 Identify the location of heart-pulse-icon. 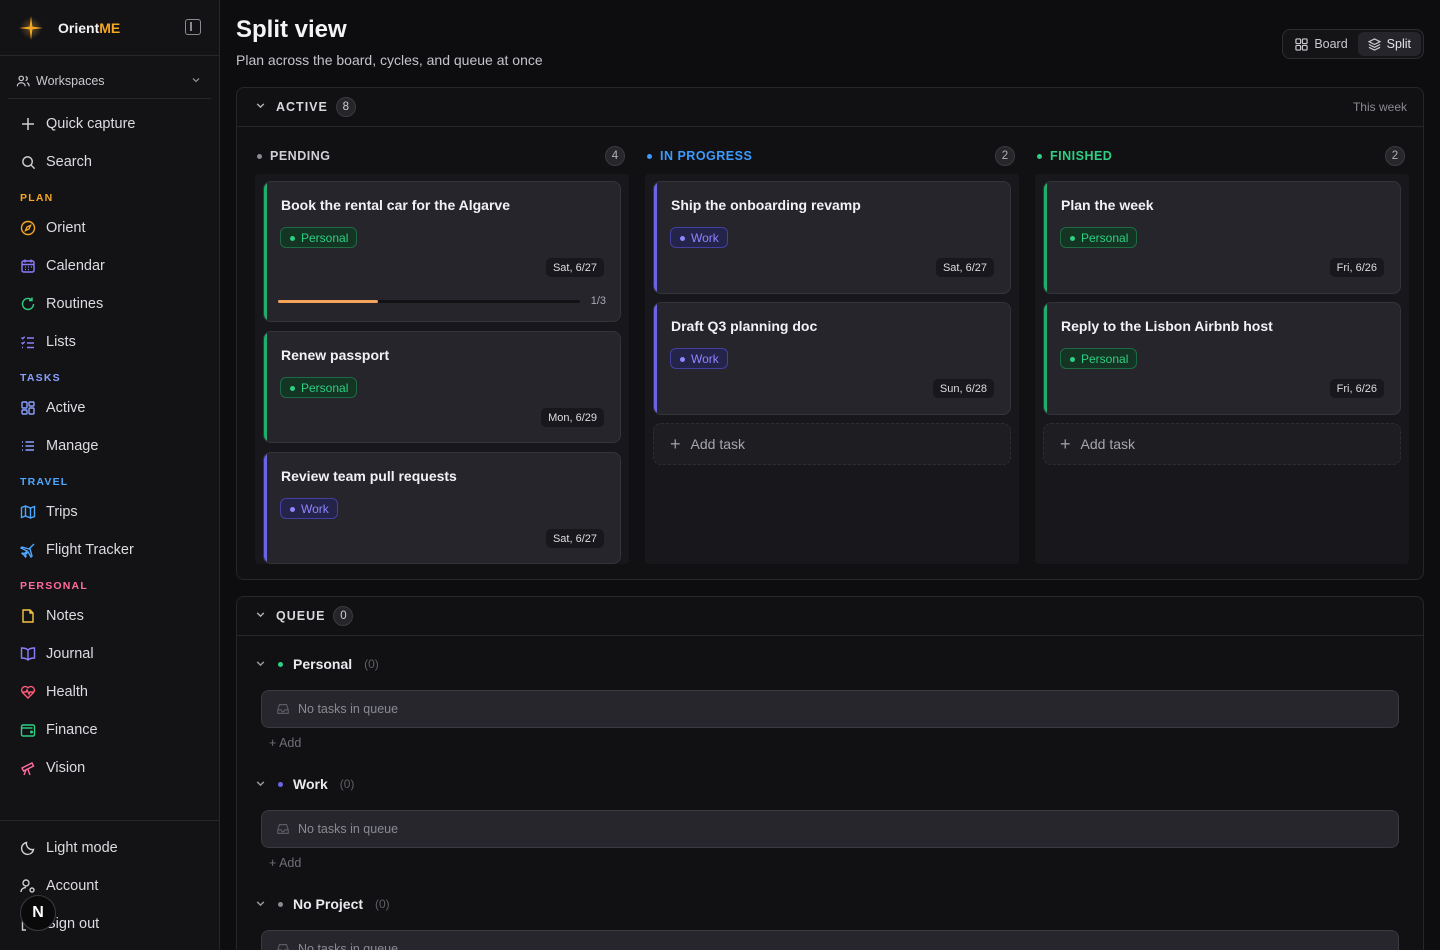
(28, 692).